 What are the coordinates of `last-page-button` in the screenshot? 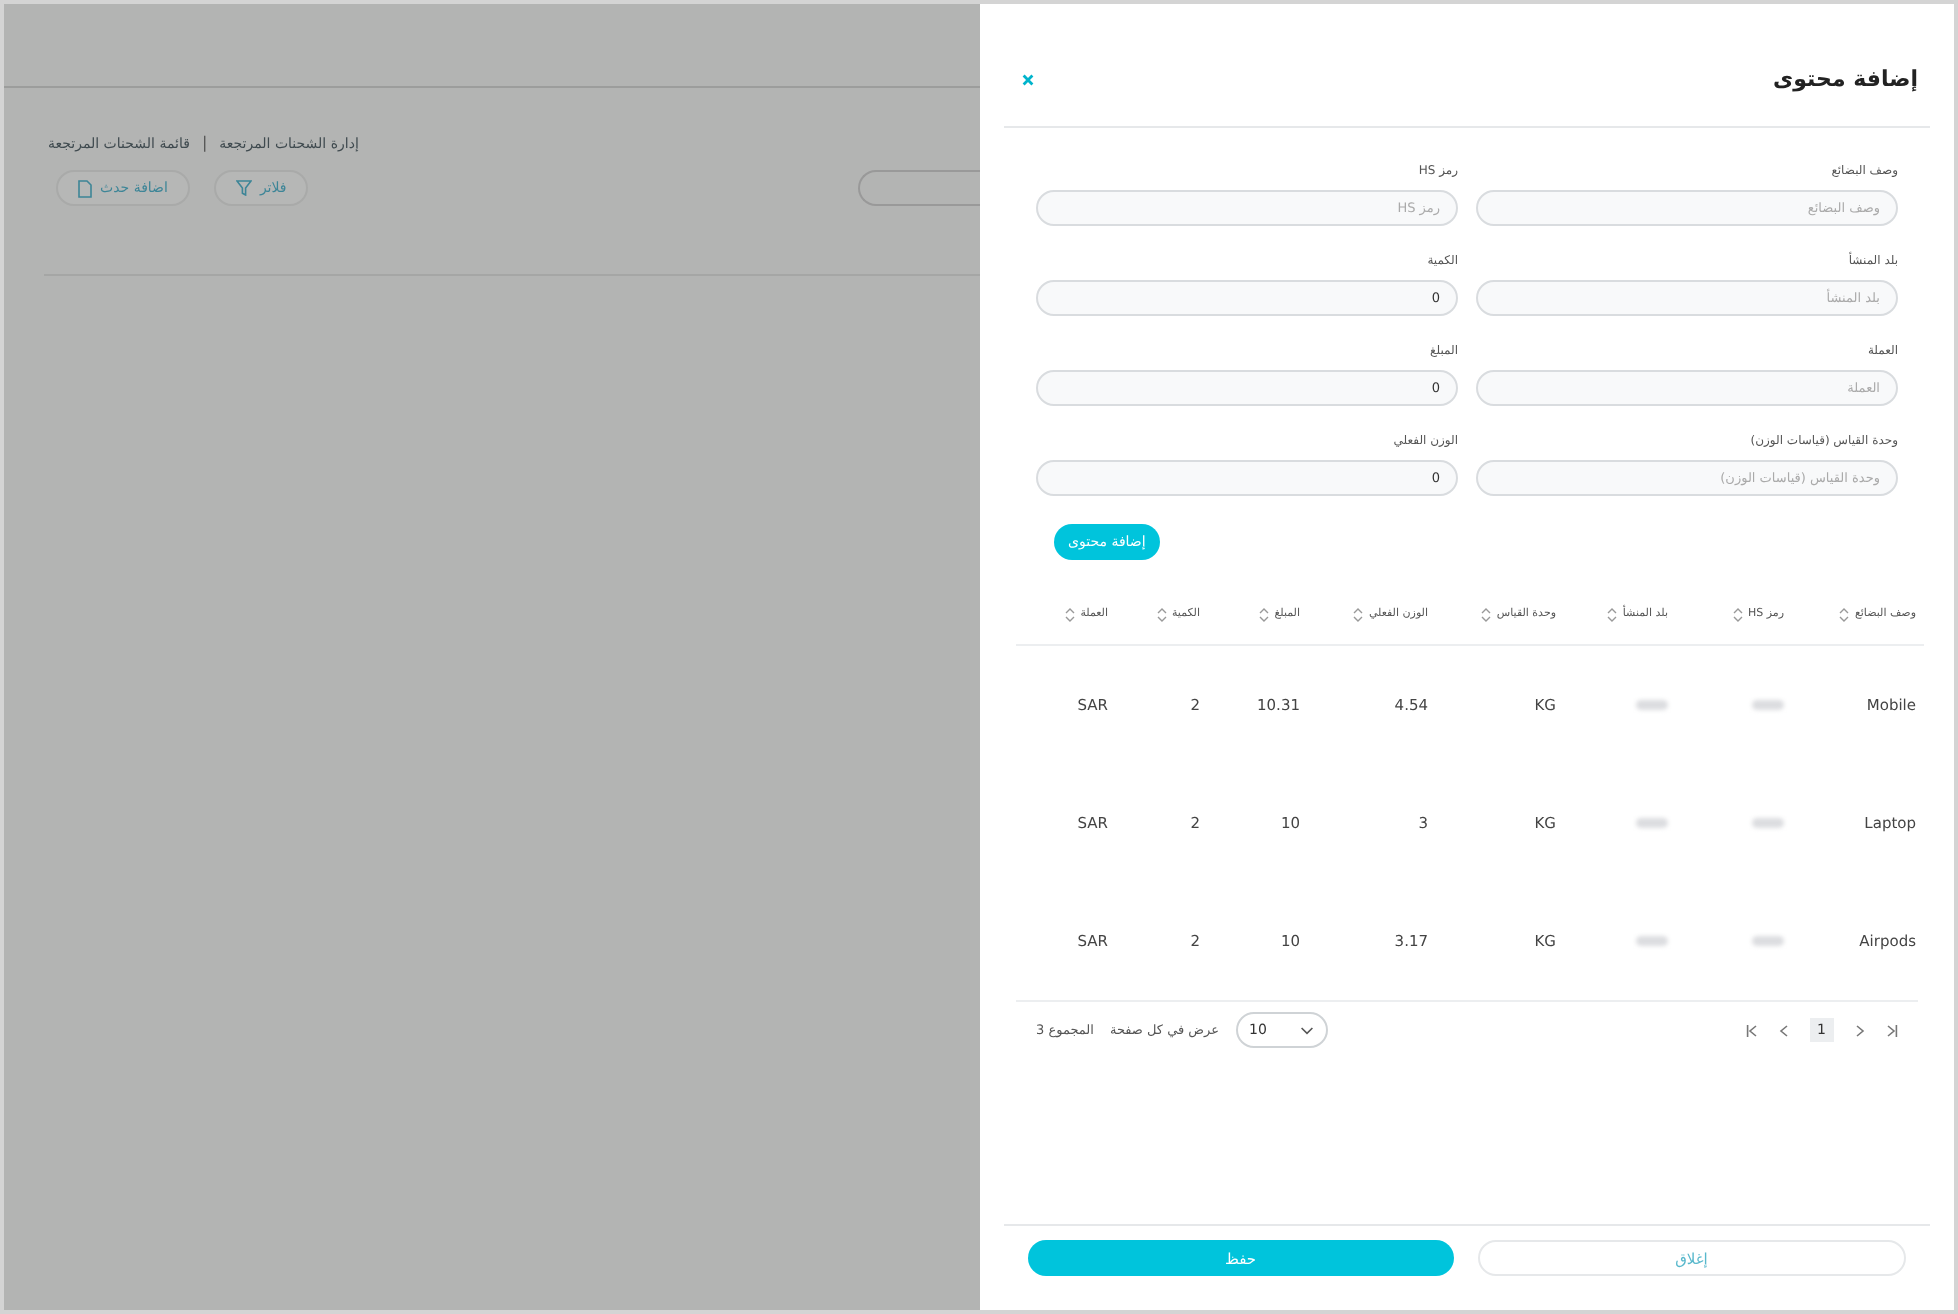 It's located at (1892, 1030).